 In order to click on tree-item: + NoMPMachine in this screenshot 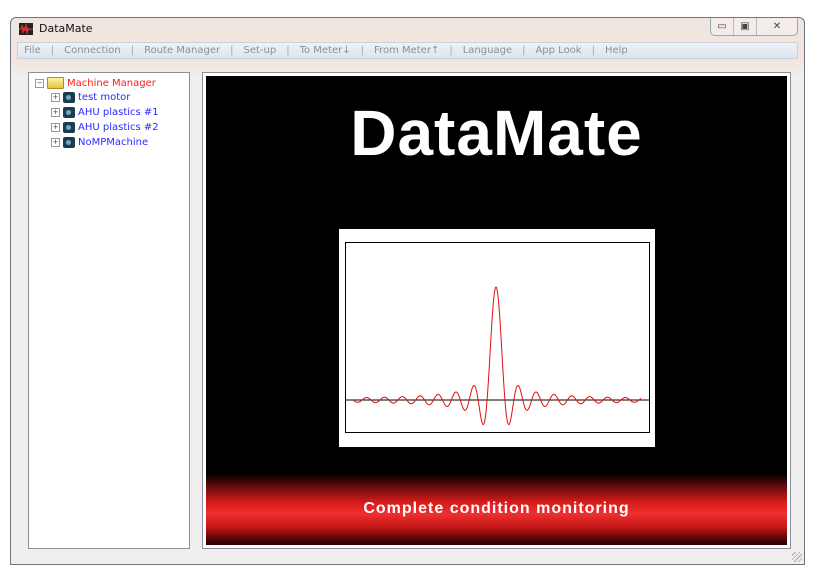, I will do `click(99, 142)`.